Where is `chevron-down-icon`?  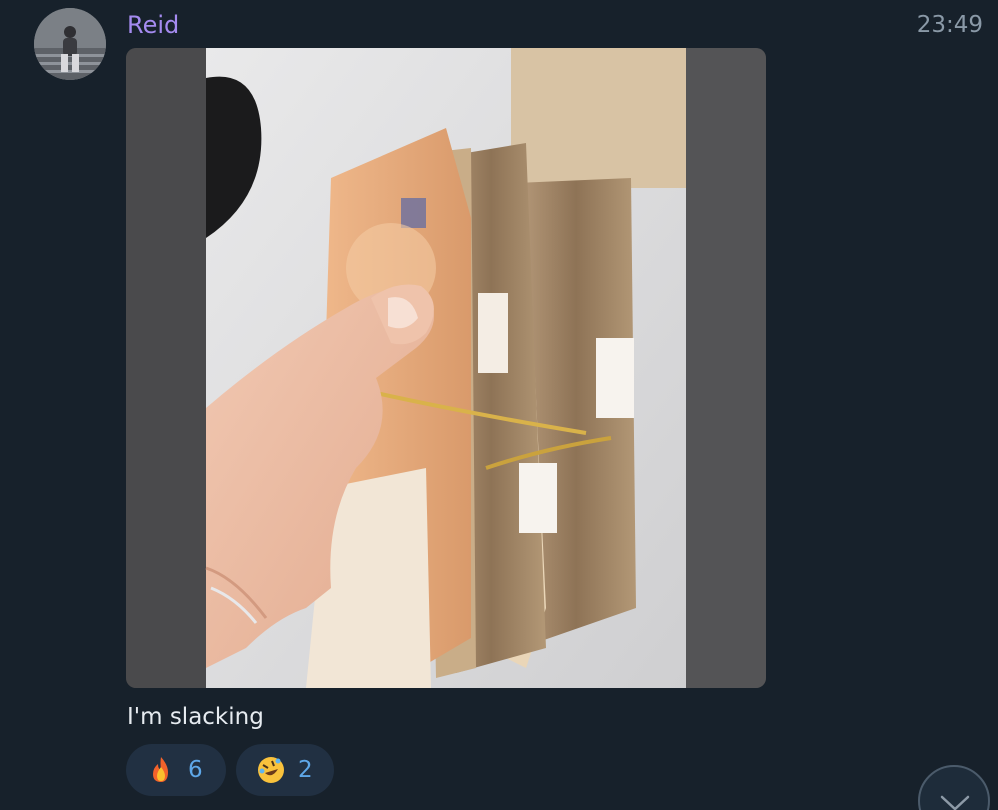
chevron-down-icon is located at coordinates (955, 802).